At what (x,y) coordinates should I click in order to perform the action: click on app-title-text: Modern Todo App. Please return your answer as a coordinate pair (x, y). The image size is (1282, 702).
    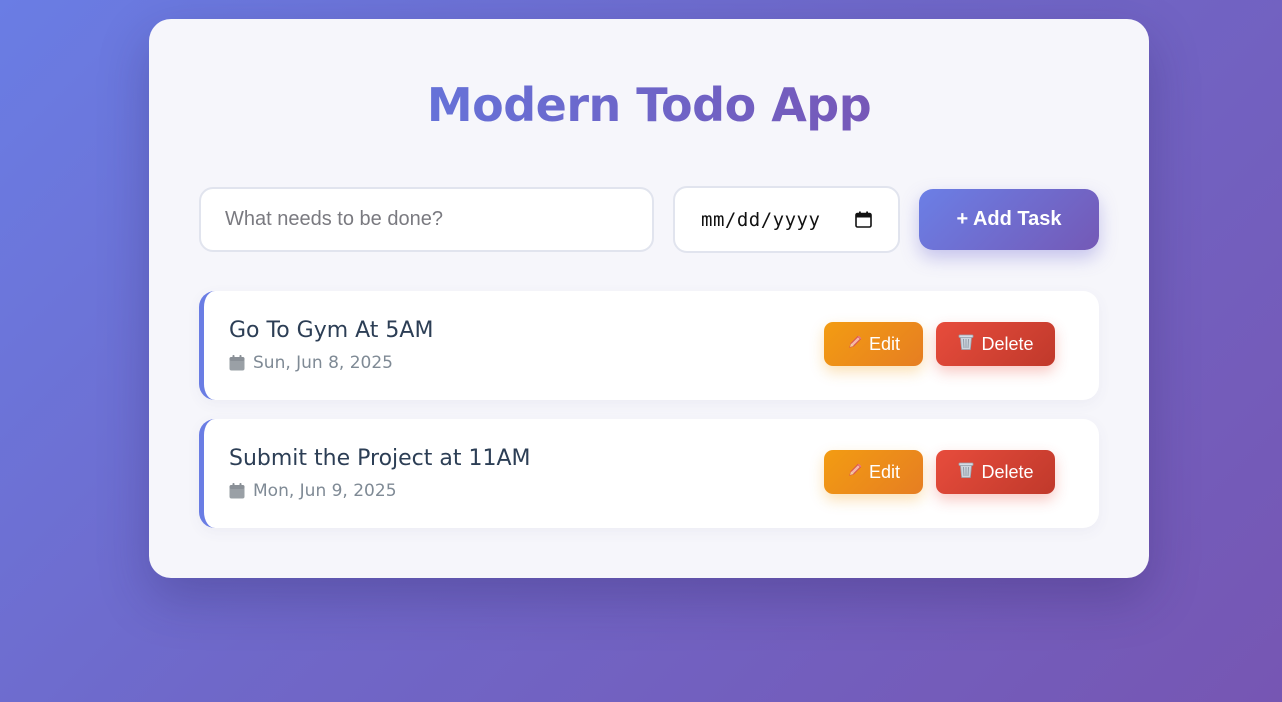
    Looking at the image, I should click on (649, 105).